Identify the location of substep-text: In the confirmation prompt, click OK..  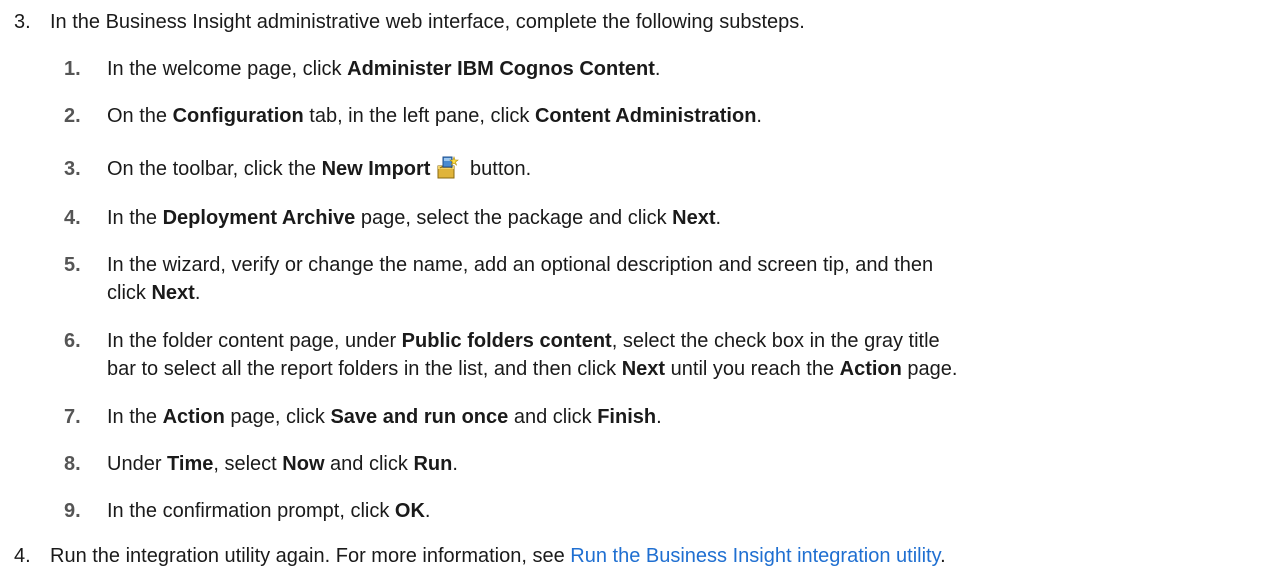
(269, 511).